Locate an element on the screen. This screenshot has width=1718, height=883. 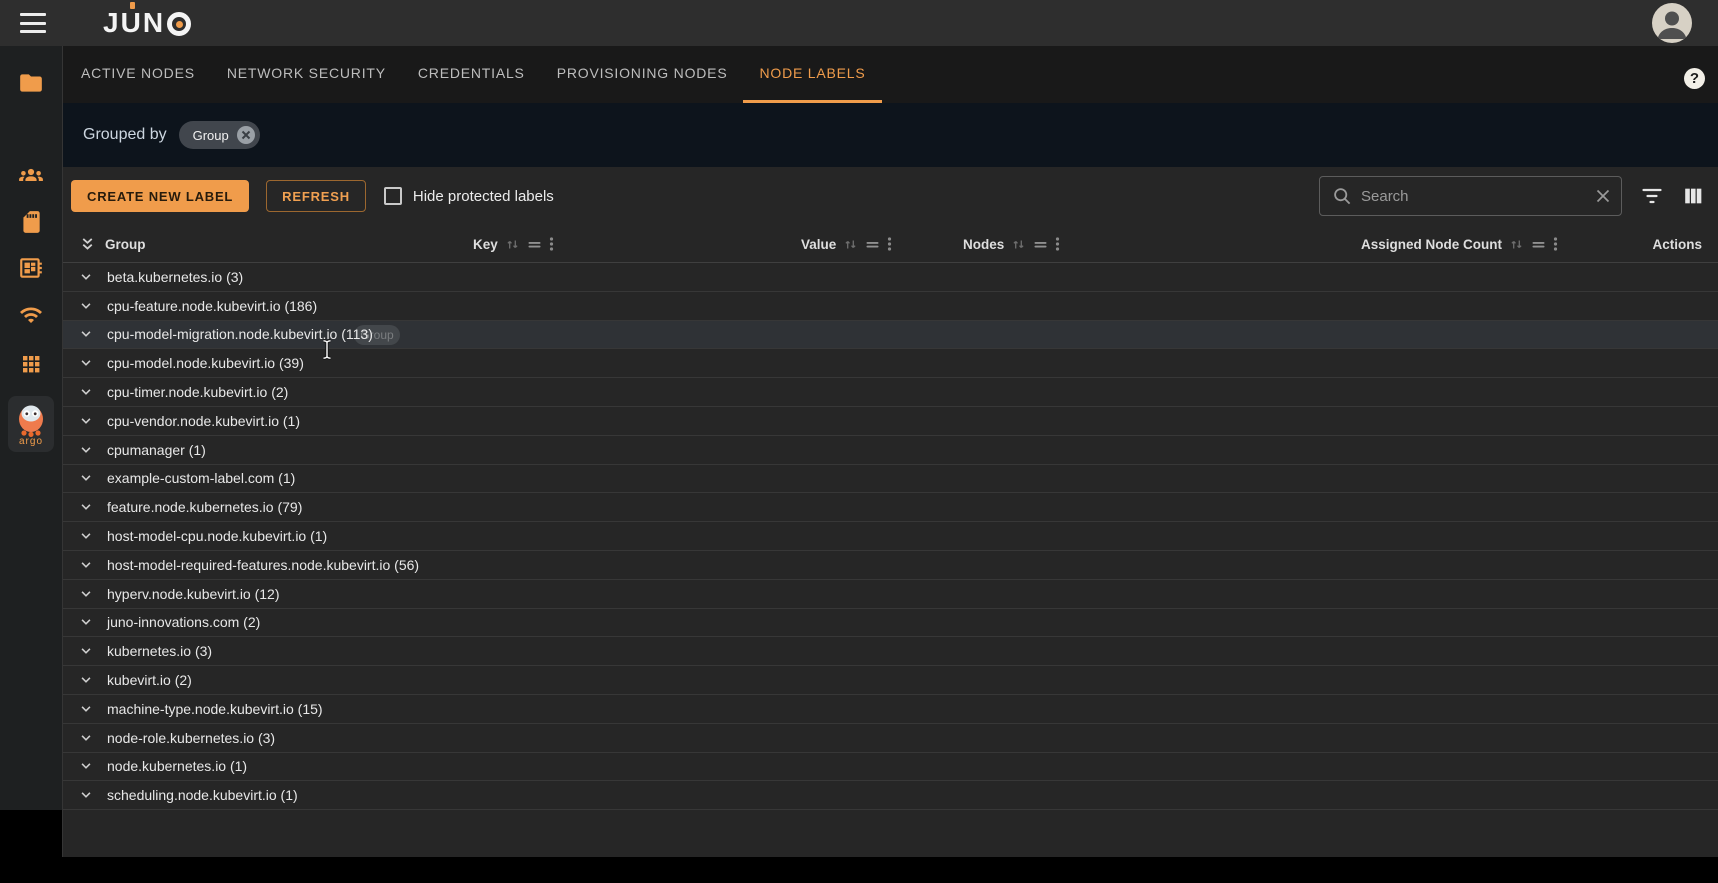
filter-icon is located at coordinates (1652, 196).